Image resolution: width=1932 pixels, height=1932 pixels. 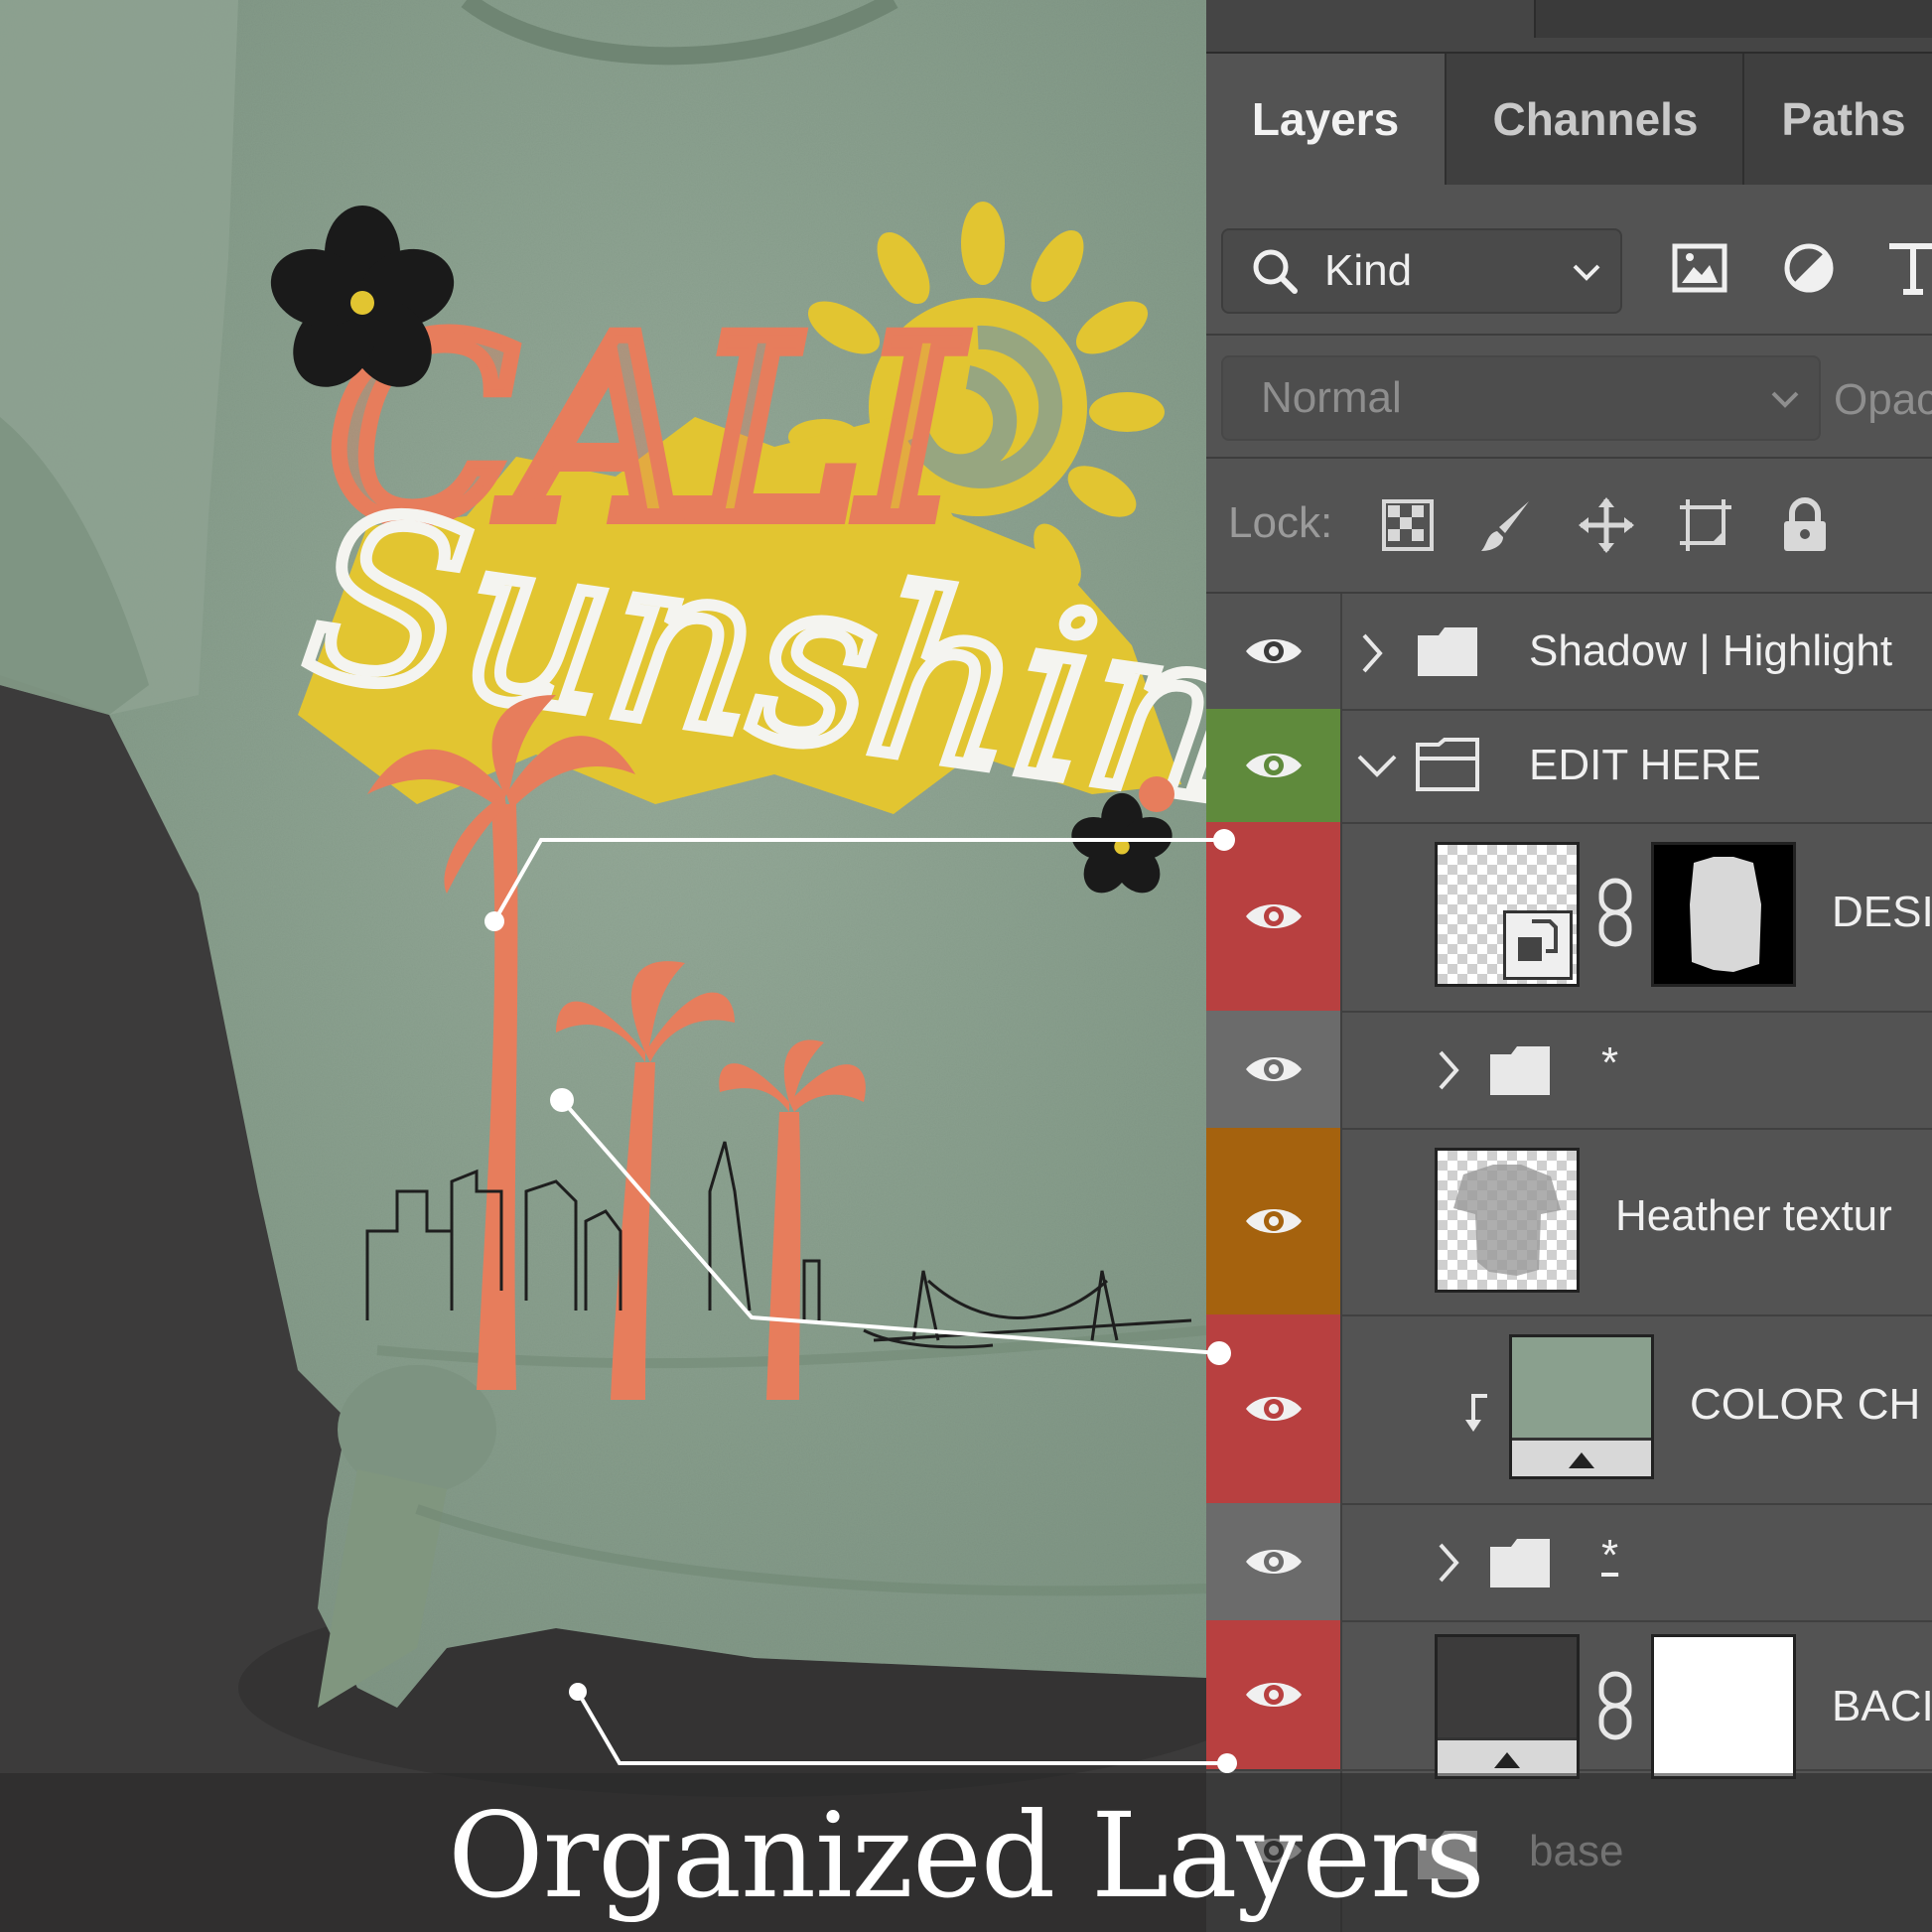 I want to click on open-folder-icon, so click(x=1448, y=764).